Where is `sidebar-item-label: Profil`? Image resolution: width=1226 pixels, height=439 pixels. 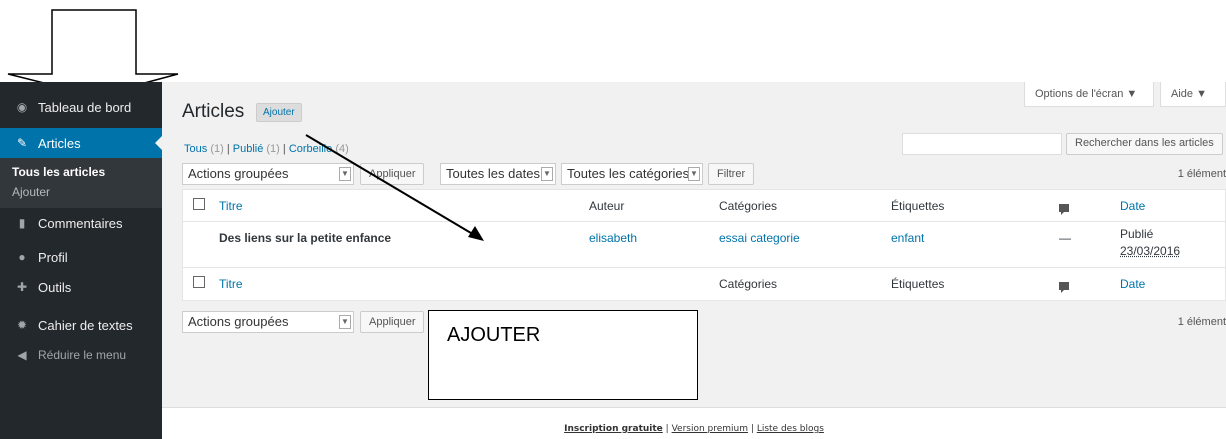
sidebar-item-label: Profil is located at coordinates (53, 257).